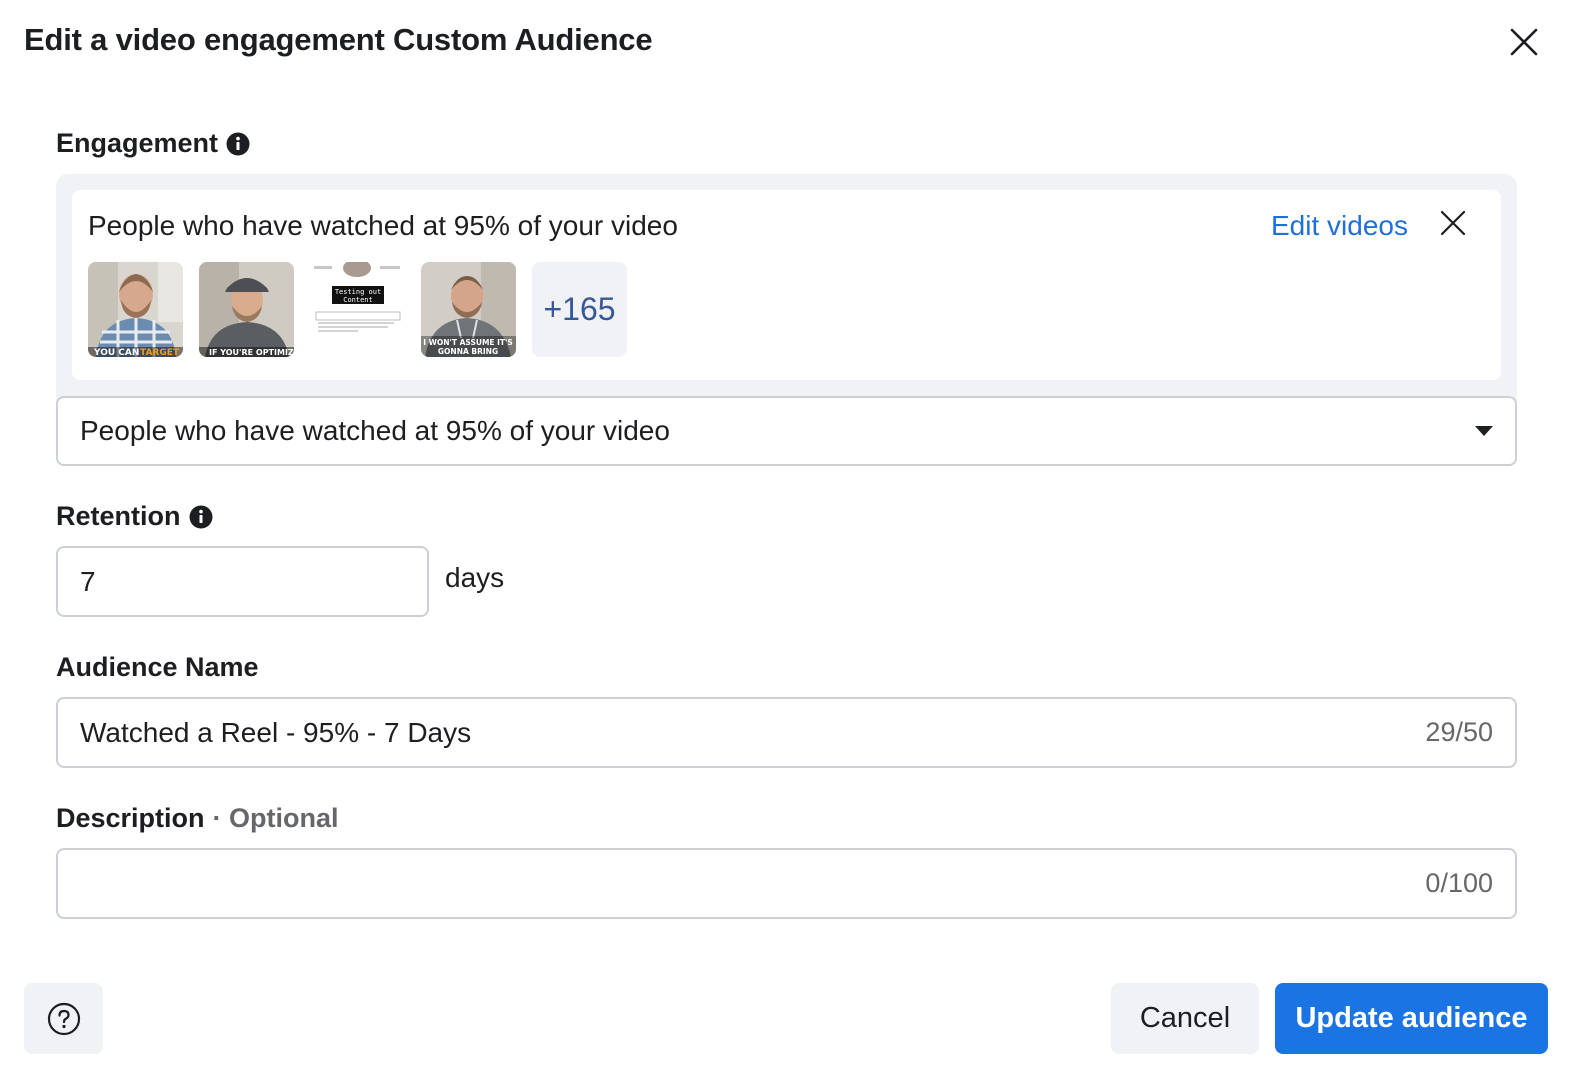 The image size is (1580, 1072). I want to click on svg-text: Testing out, so click(358, 292).